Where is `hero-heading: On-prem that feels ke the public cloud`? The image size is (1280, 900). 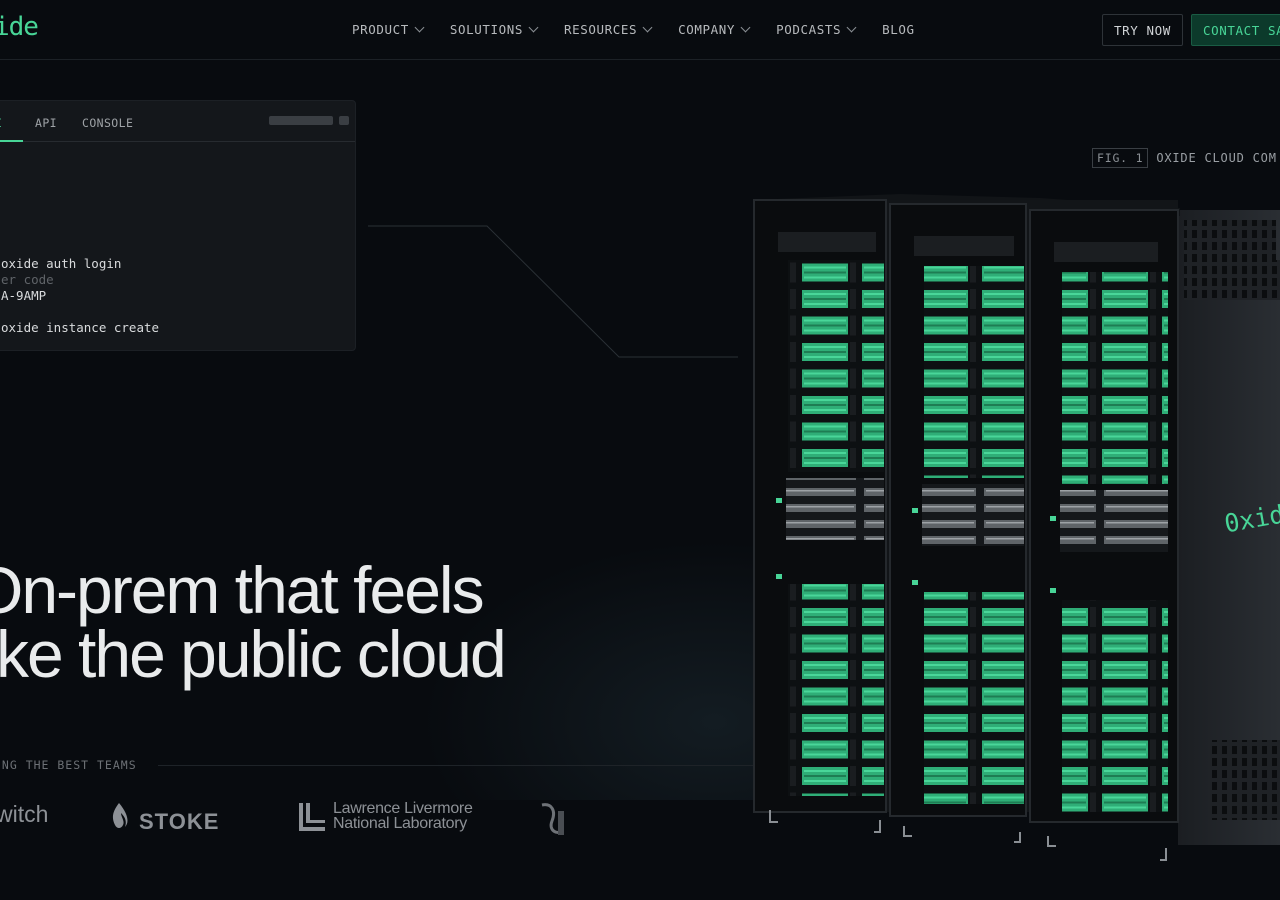 hero-heading: On-prem that feels ke the public cloud is located at coordinates (253, 622).